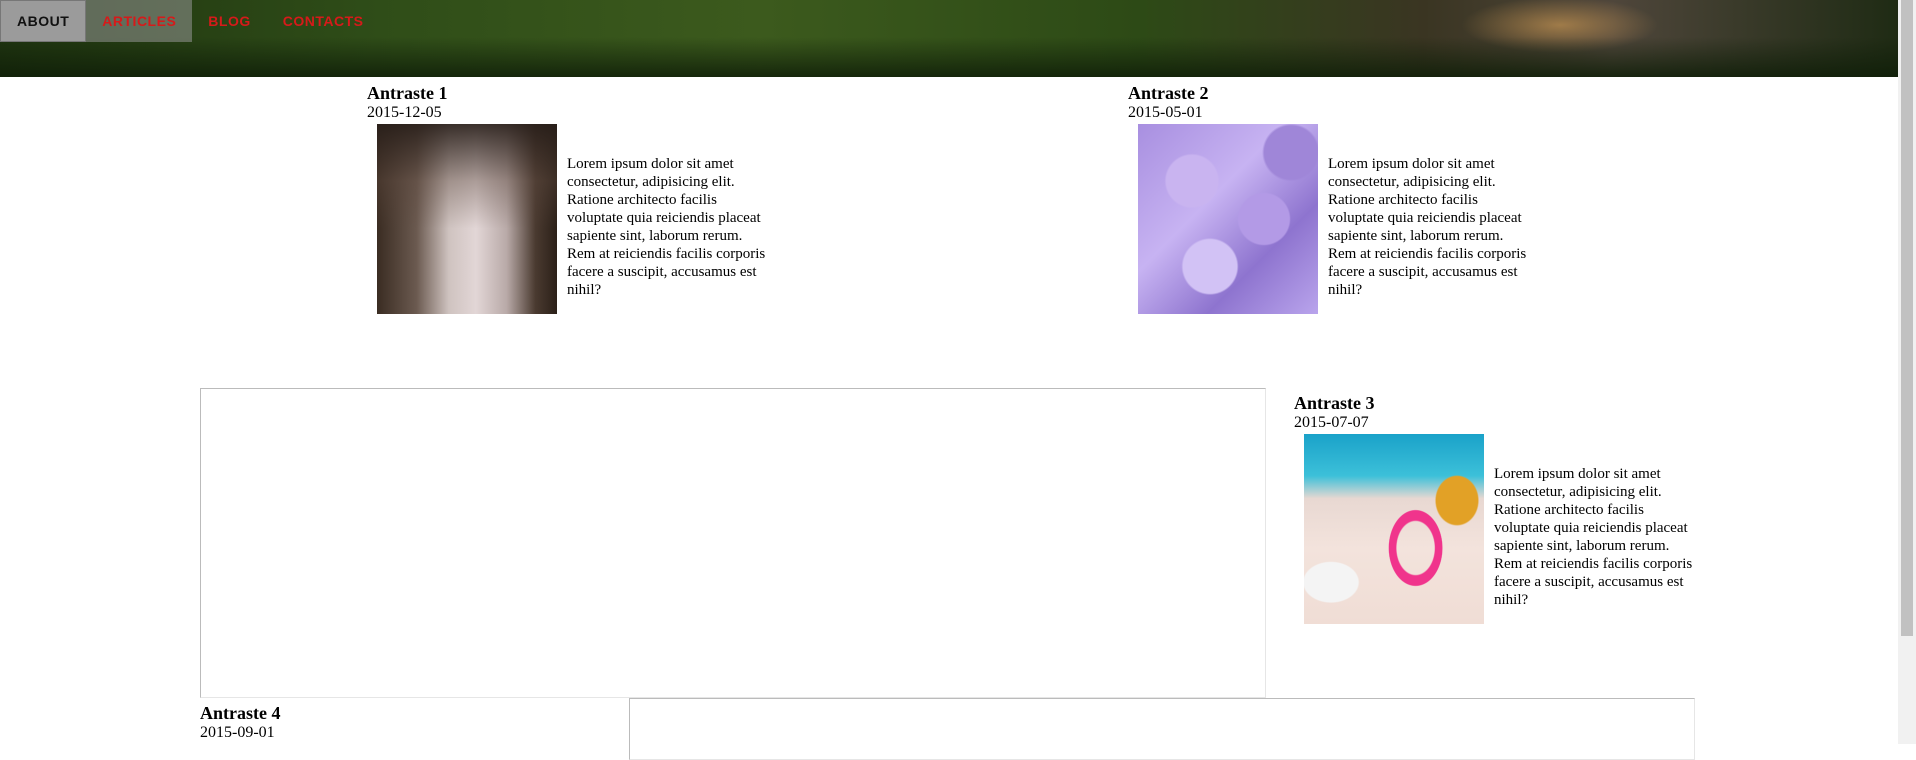 Image resolution: width=1916 pixels, height=760 pixels. I want to click on scrollbar-thumb, so click(1907, 318).